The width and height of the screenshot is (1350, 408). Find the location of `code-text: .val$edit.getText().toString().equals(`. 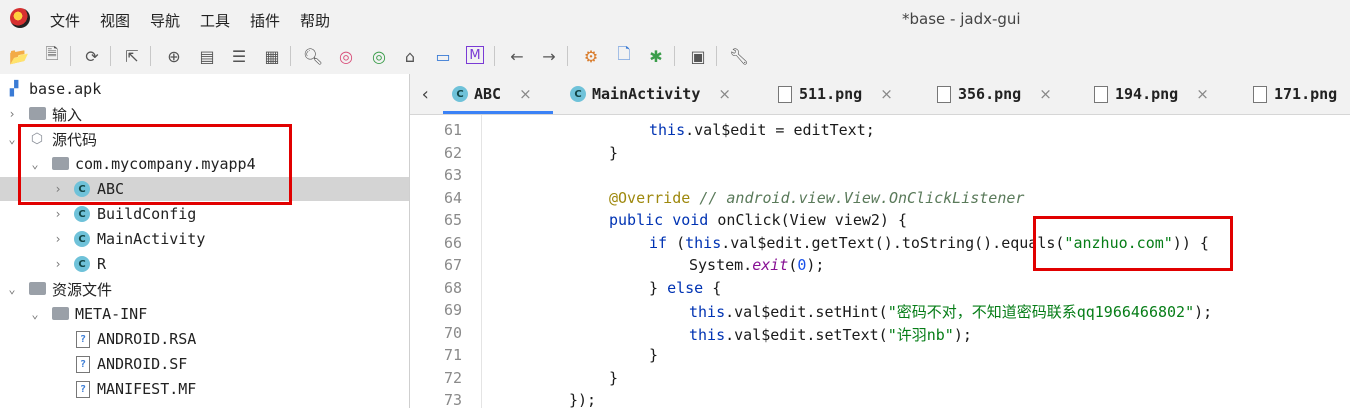

code-text: .val$edit.getText().toString().equals( is located at coordinates (893, 243).